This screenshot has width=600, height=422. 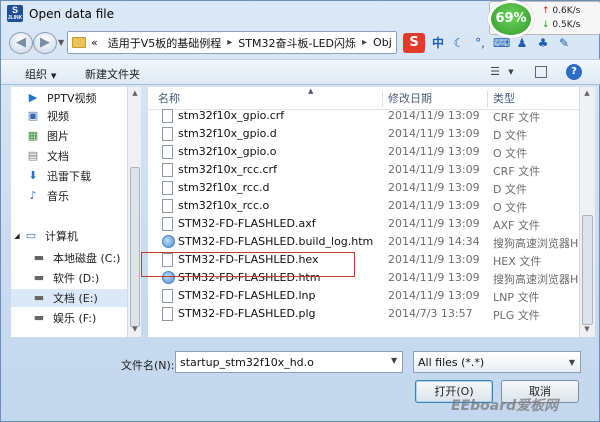 I want to click on organize-menu: 组织 ▼, so click(x=40, y=74).